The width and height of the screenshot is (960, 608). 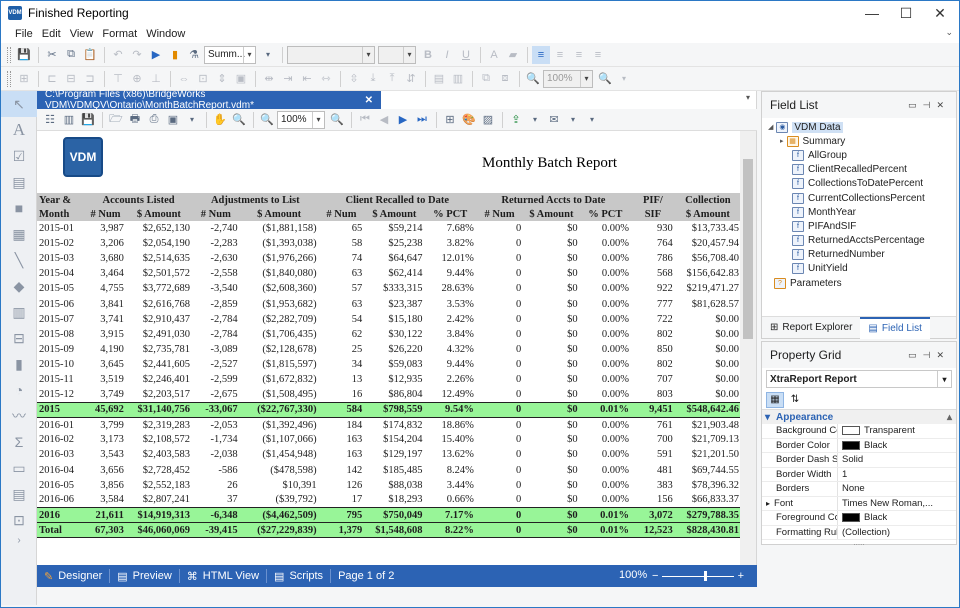 I want to click on field-item: f MonthYear, so click(x=861, y=212).